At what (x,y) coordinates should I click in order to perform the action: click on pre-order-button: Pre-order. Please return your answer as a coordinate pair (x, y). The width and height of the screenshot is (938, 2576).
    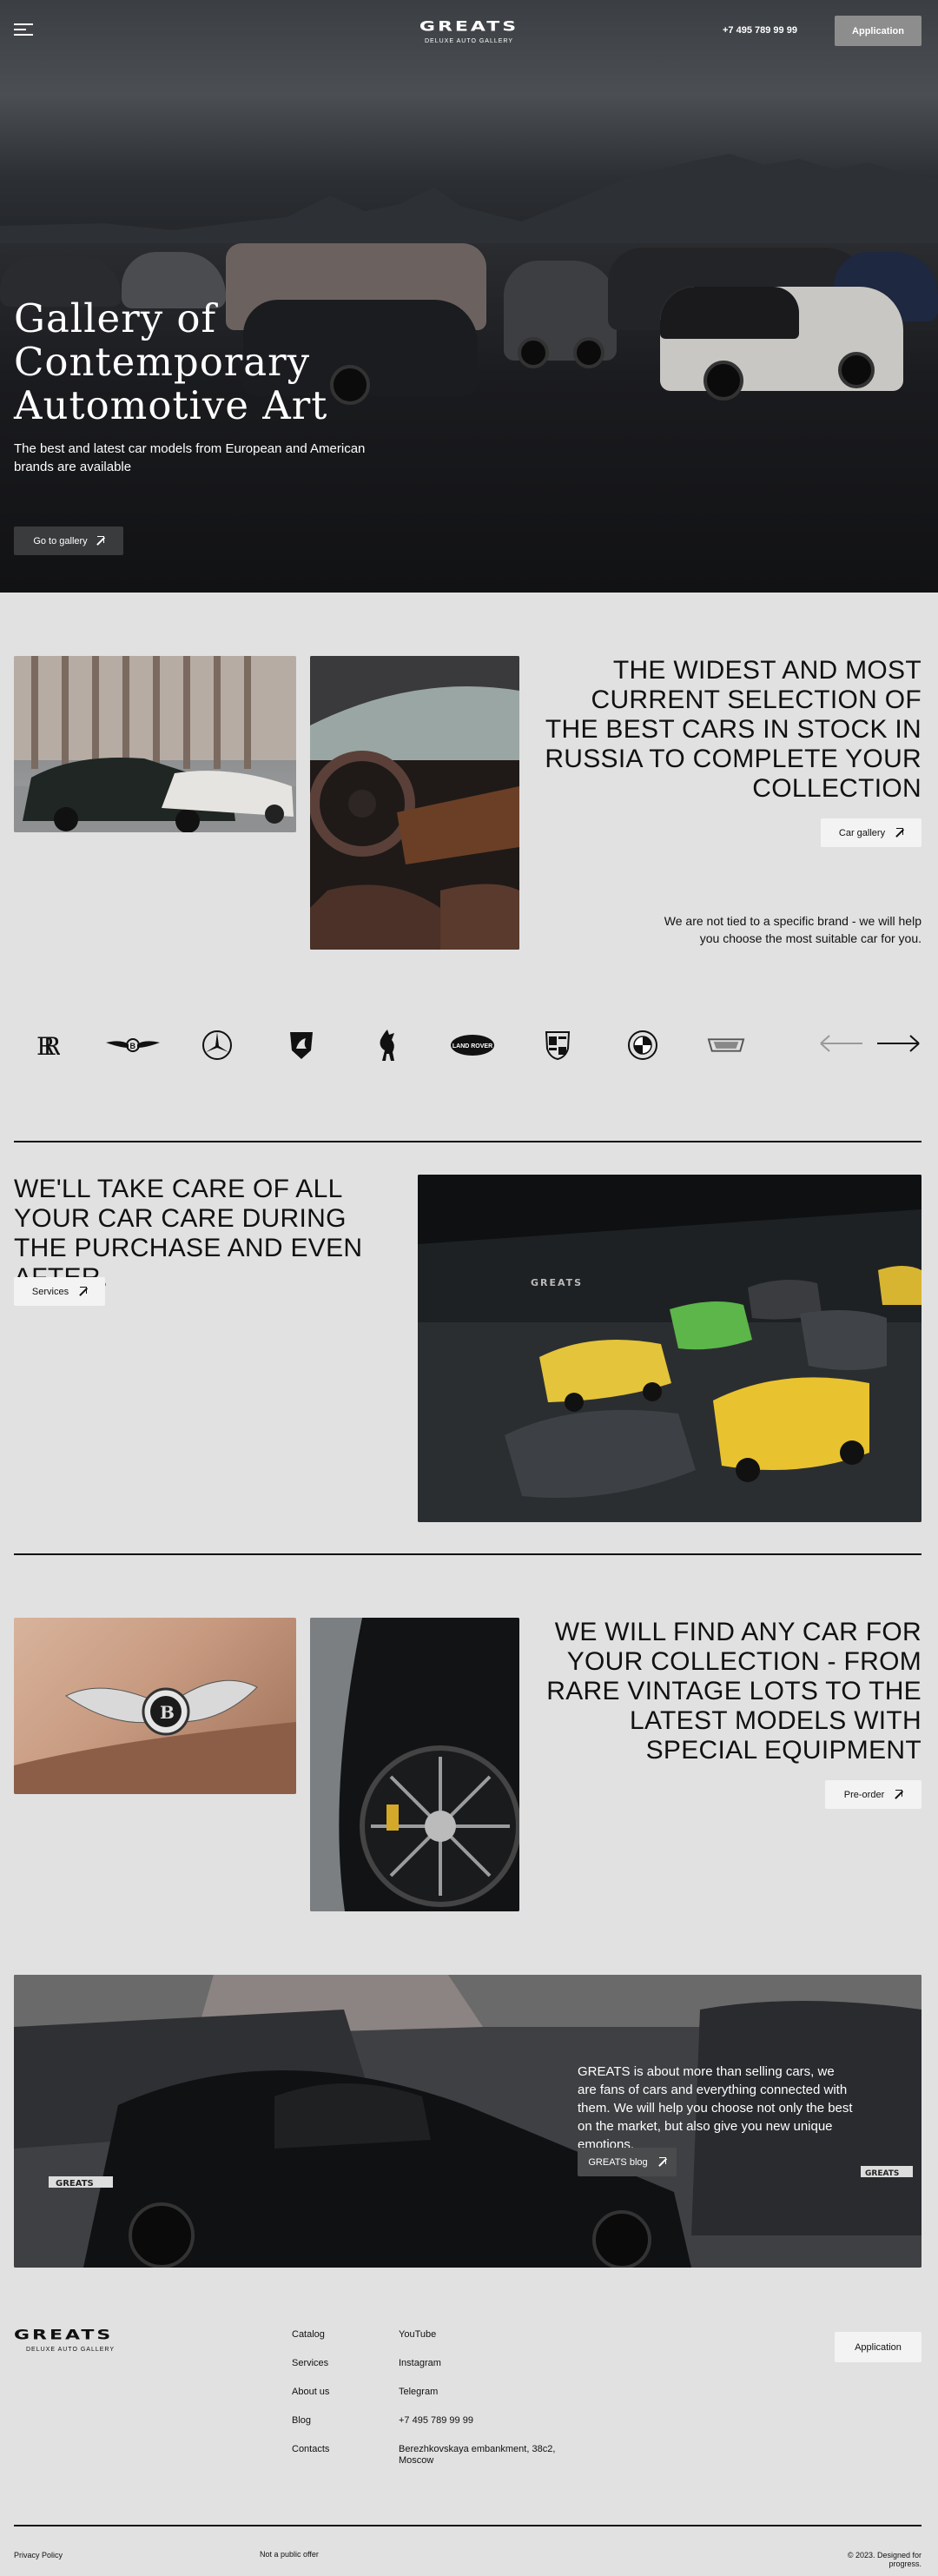
    Looking at the image, I should click on (873, 1794).